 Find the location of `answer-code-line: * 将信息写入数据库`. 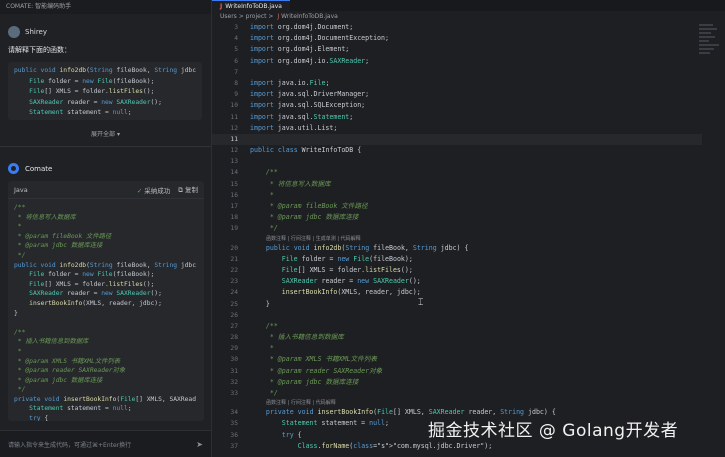

answer-code-line: * 将信息写入数据库 is located at coordinates (45, 217).